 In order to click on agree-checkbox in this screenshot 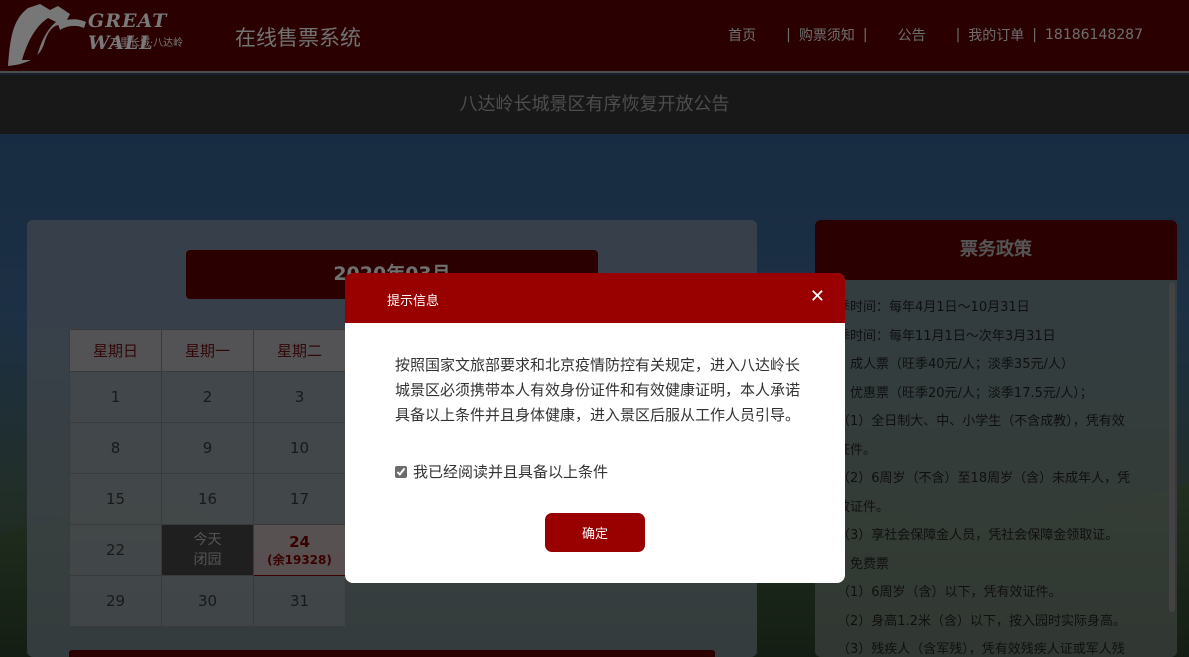, I will do `click(401, 471)`.